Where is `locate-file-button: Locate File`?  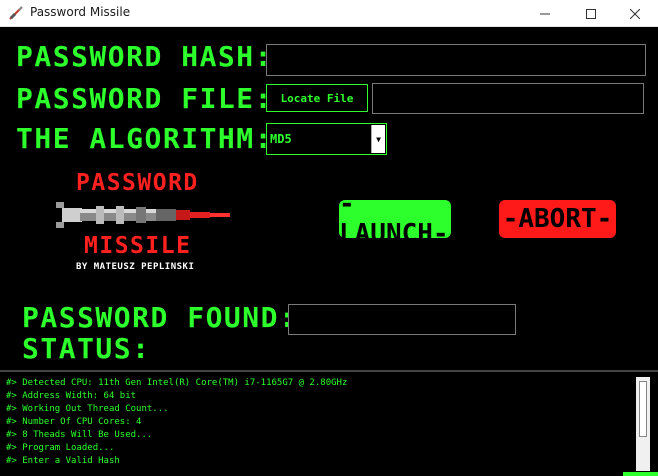
locate-file-button: Locate File is located at coordinates (317, 98).